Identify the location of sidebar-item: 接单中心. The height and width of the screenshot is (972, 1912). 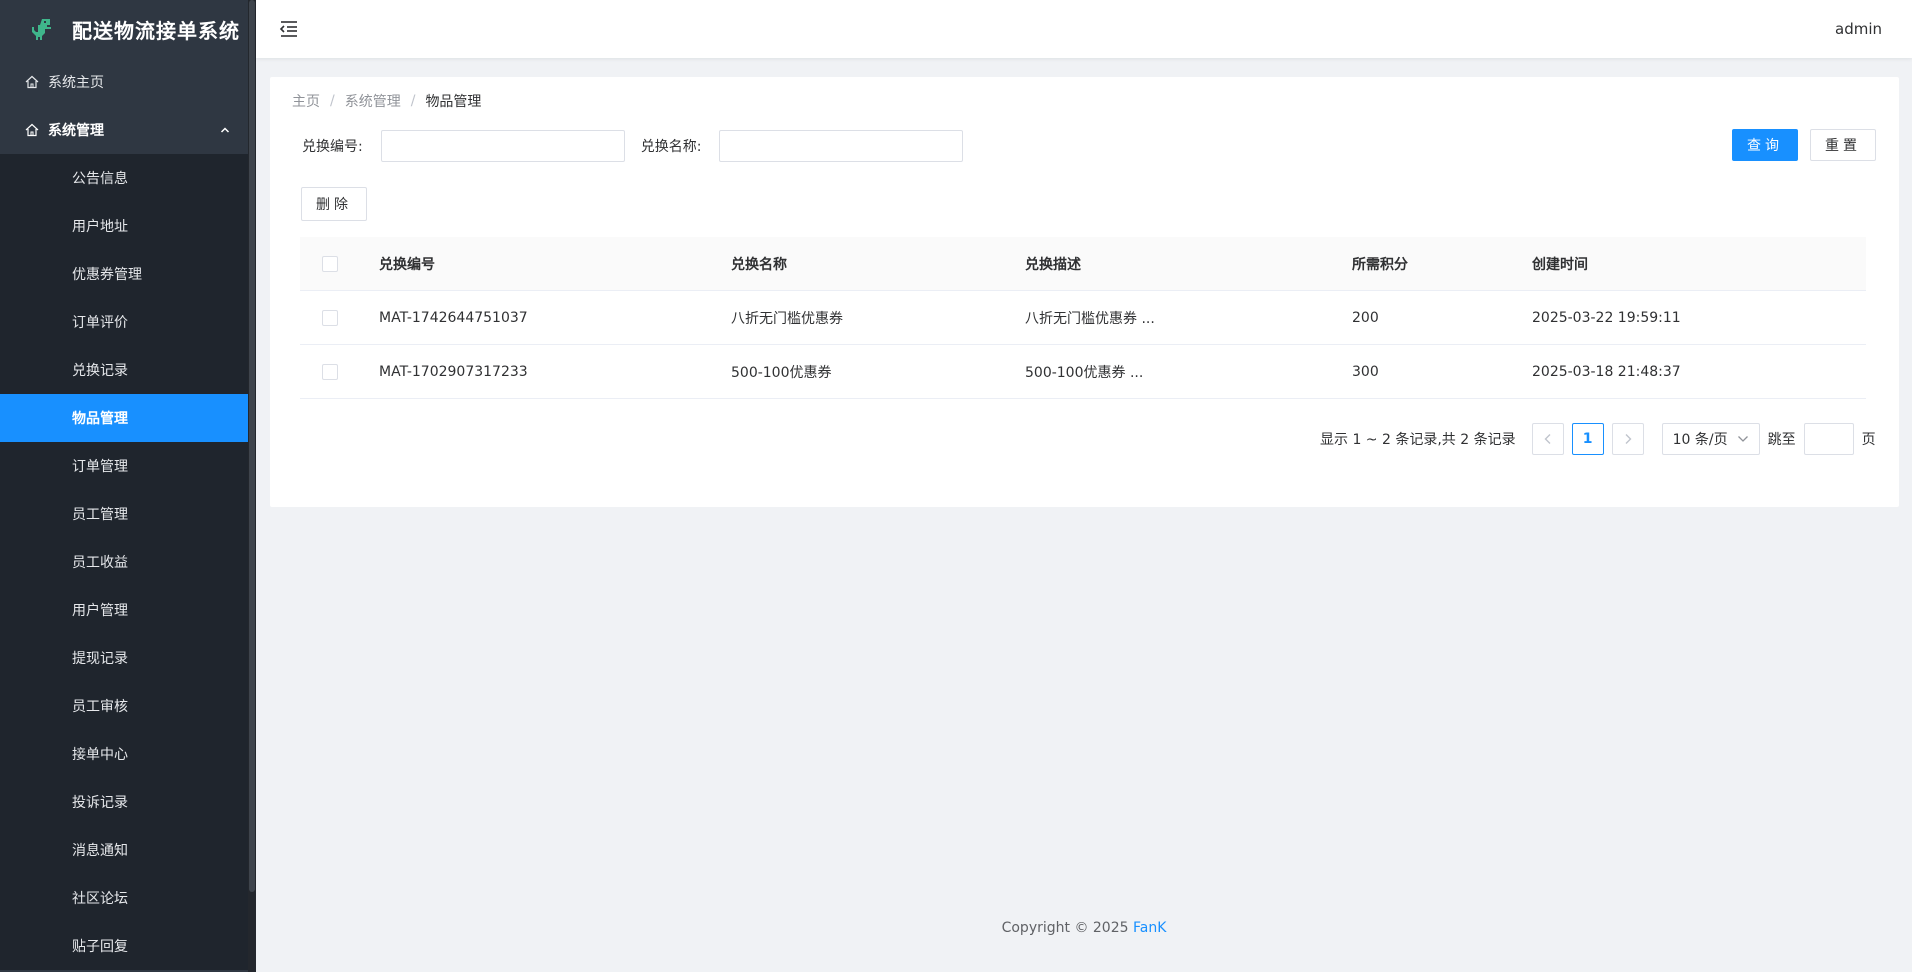
(124, 754).